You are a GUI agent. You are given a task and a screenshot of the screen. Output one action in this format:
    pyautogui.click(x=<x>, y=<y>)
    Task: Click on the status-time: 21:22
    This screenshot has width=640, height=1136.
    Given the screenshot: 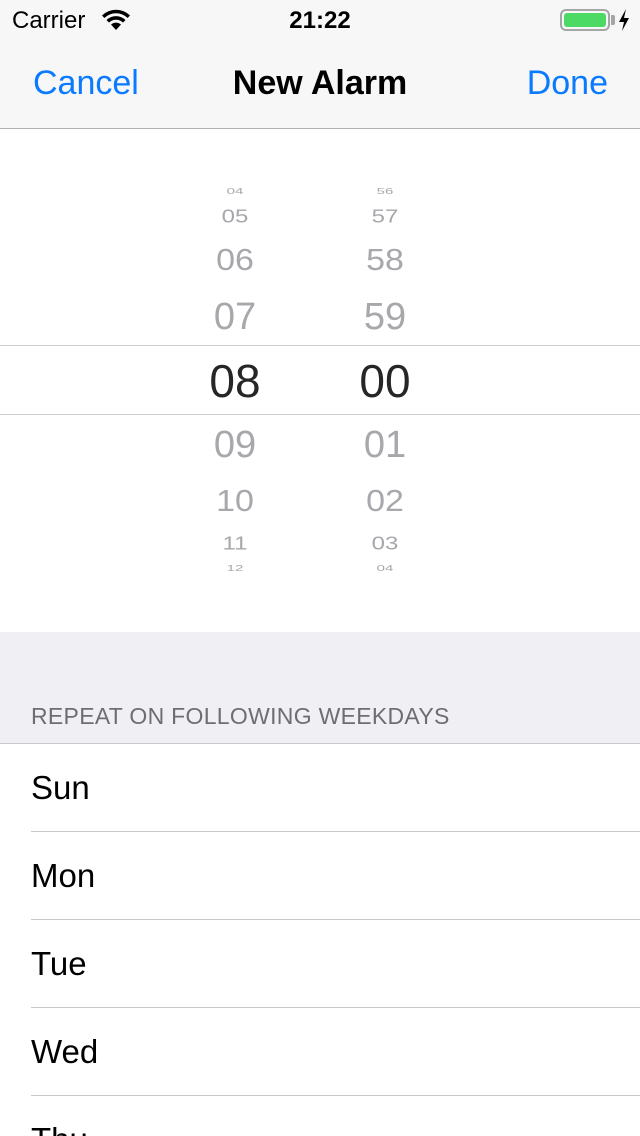 What is the action you would take?
    pyautogui.click(x=320, y=20)
    